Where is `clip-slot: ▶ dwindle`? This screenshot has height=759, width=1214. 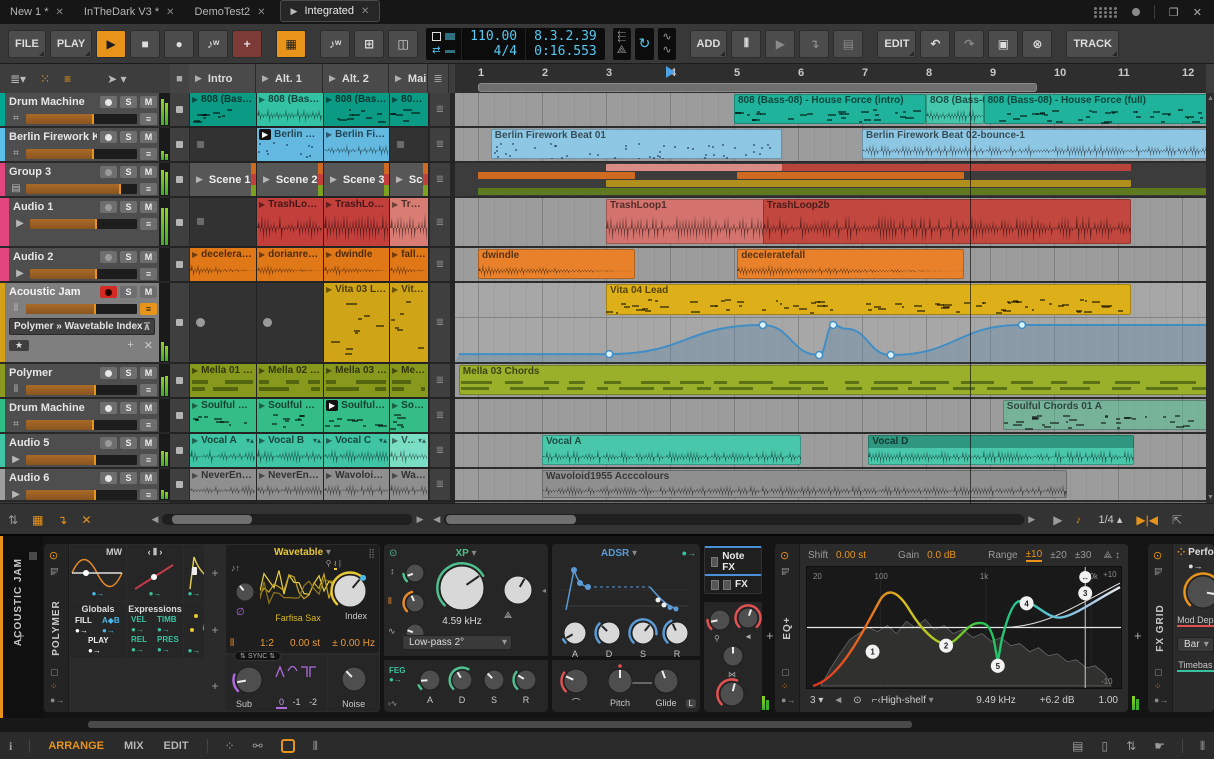 clip-slot: ▶ dwindle is located at coordinates (357, 264).